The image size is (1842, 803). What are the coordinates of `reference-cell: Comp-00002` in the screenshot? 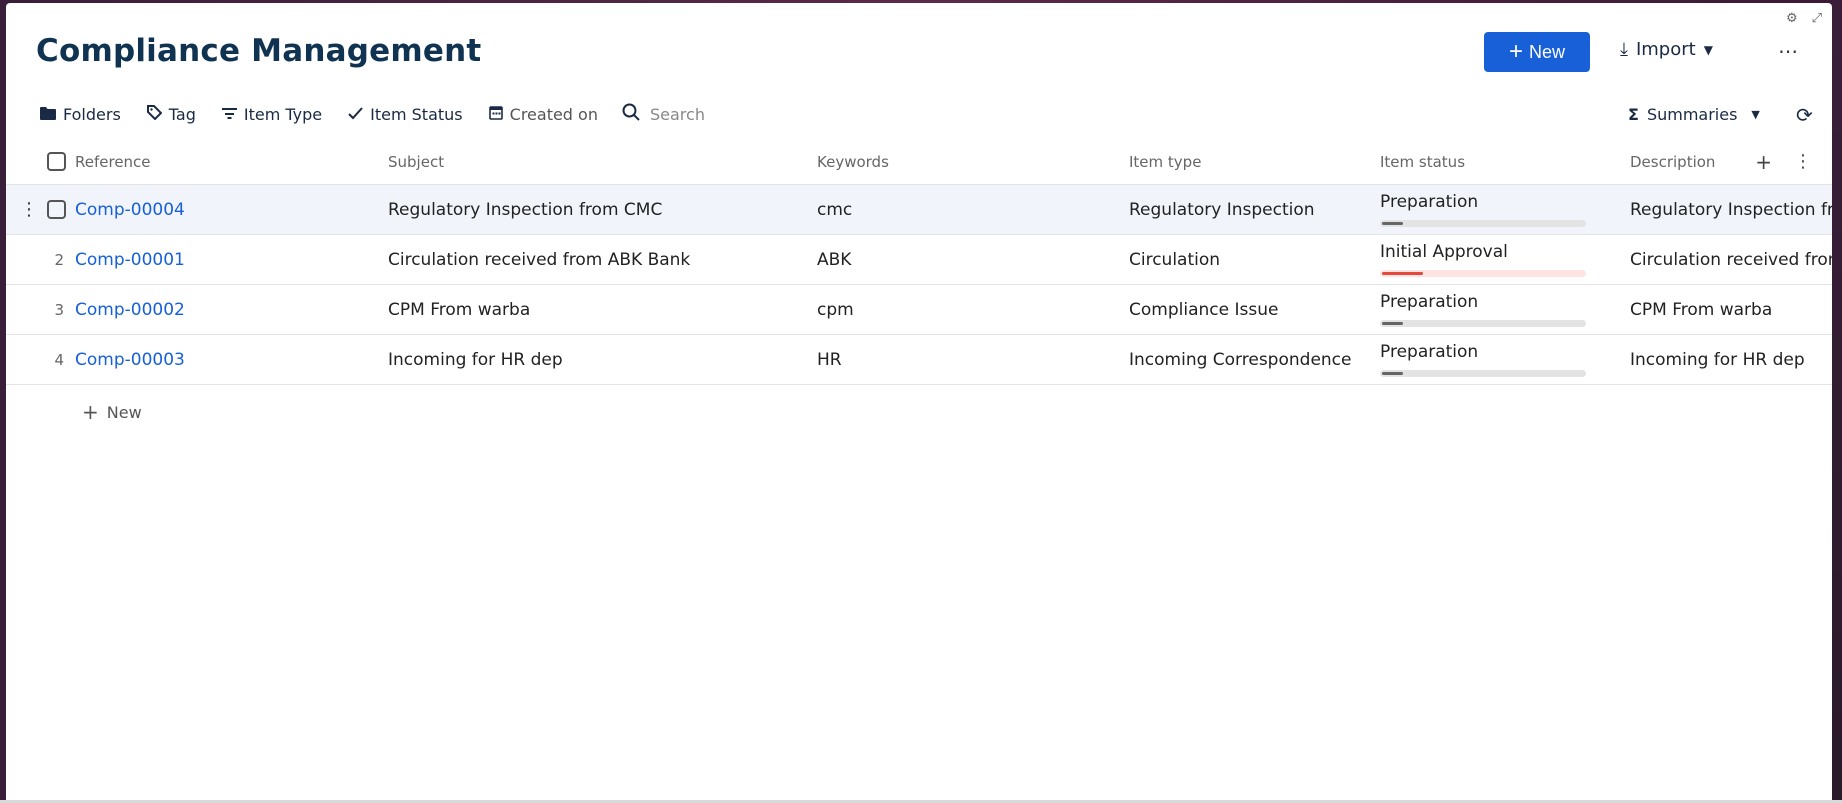 It's located at (225, 309).